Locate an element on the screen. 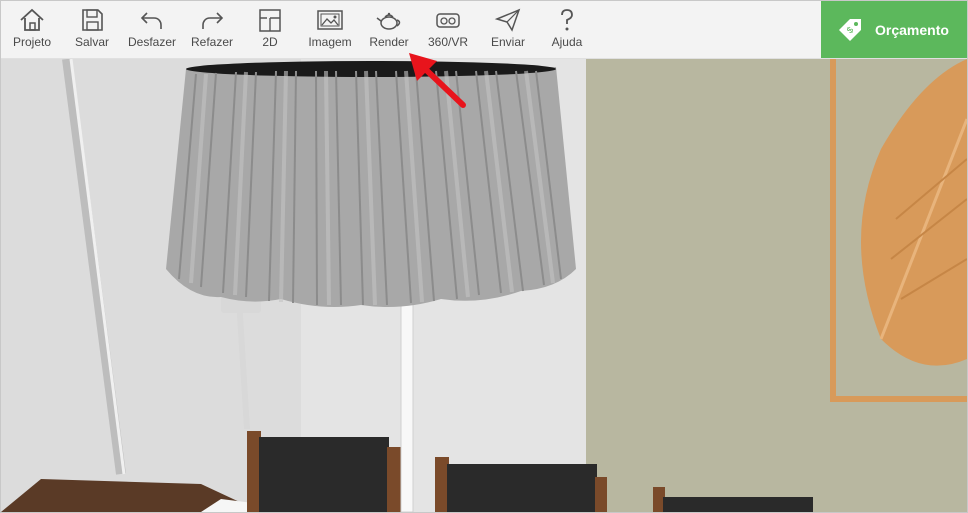 This screenshot has width=968, height=513. 2d-label: 2D is located at coordinates (270, 42).